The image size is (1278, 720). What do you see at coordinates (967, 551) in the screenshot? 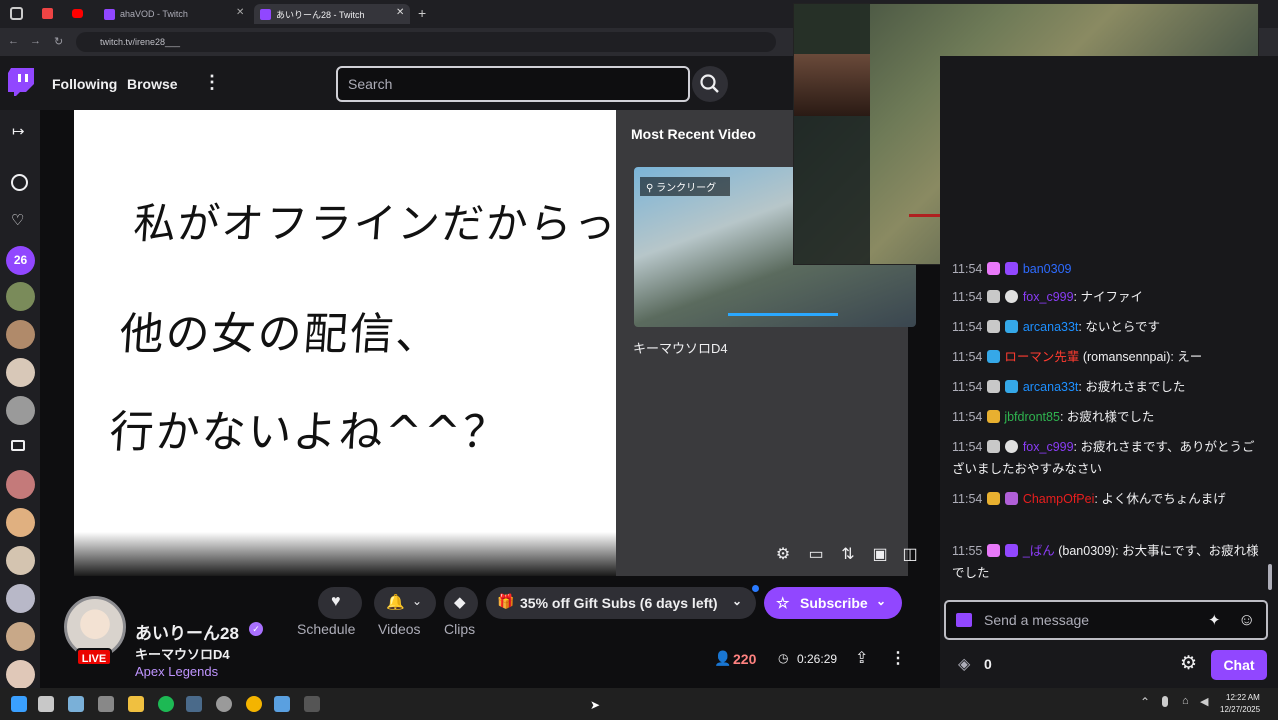
I see `chat-timestamp: 11:55` at bounding box center [967, 551].